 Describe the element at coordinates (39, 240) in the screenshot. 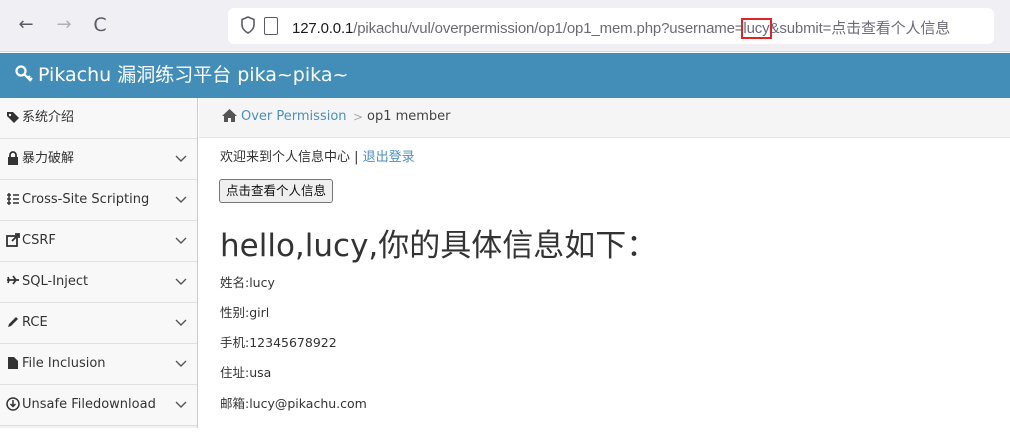

I see `sidebar-item-label: CSRF` at that location.